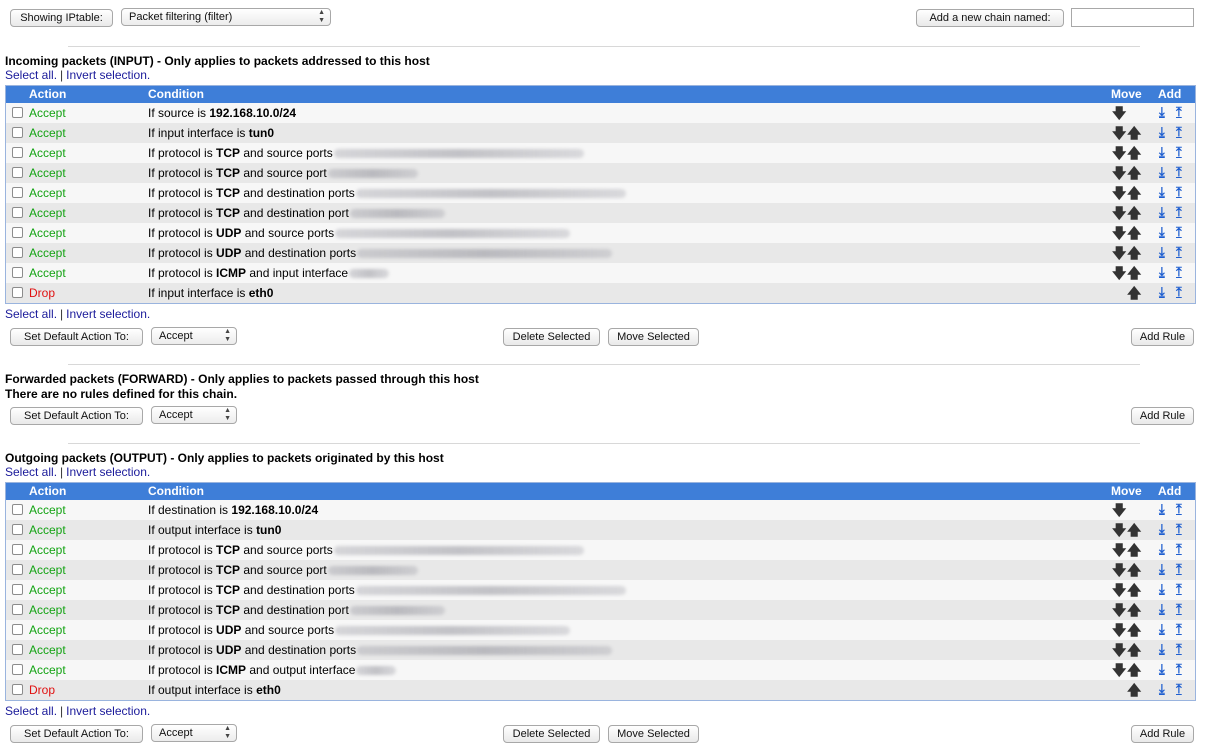 The width and height of the screenshot is (1207, 748). Describe the element at coordinates (226, 17) in the screenshot. I see `table-select: Packet filtering (filter) ▲ ▼` at that location.